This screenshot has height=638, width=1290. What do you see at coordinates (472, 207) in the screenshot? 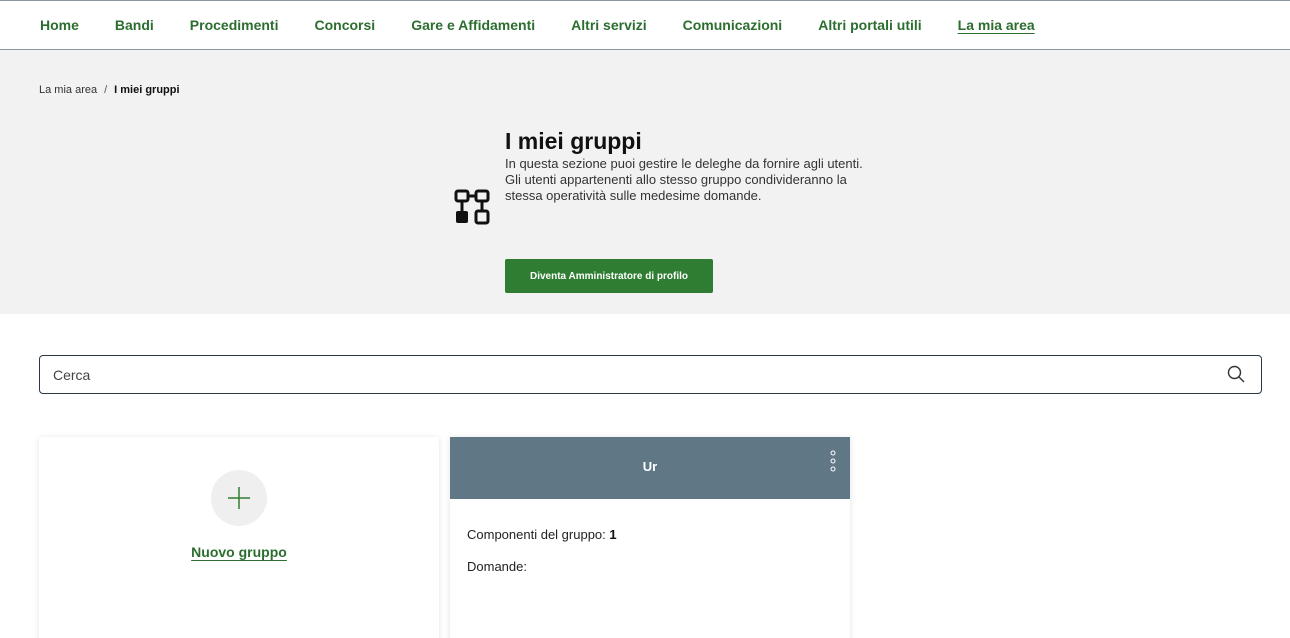
I see `groups-diagram-icon` at bounding box center [472, 207].